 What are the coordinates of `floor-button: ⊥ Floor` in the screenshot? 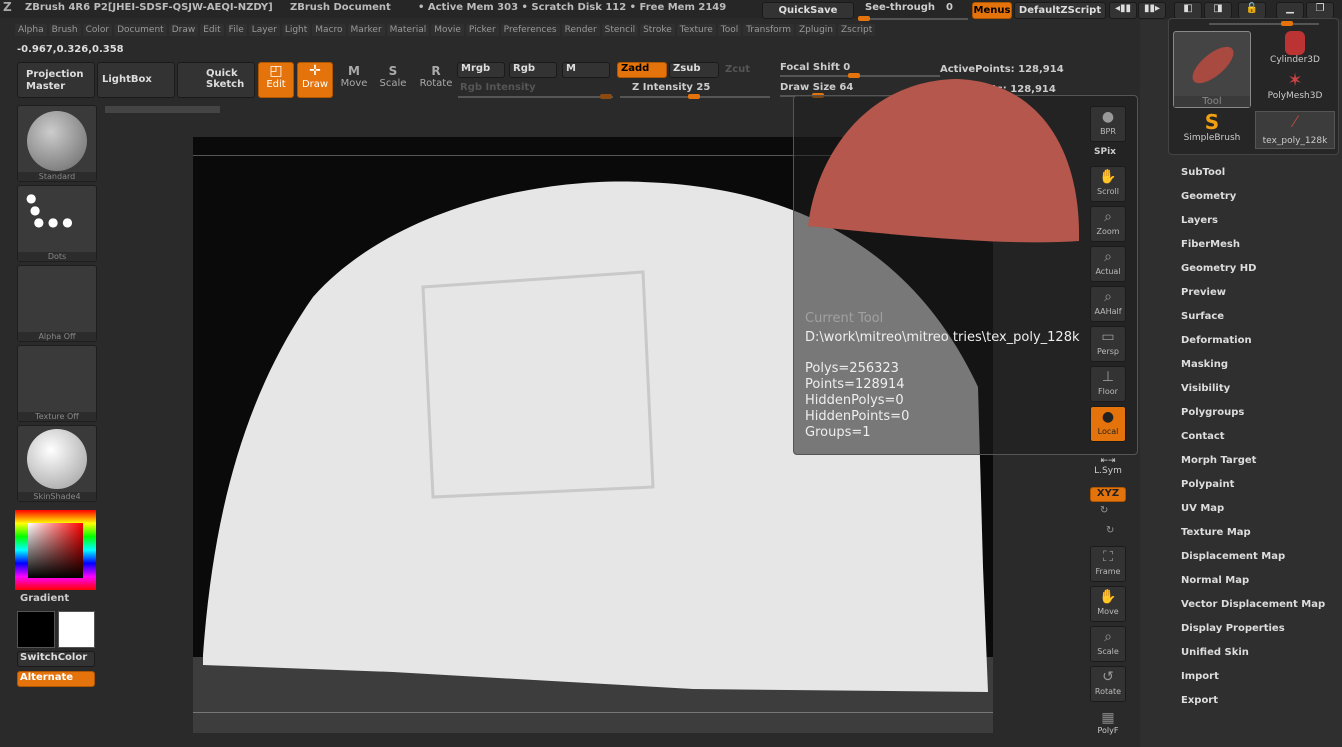 It's located at (1108, 384).